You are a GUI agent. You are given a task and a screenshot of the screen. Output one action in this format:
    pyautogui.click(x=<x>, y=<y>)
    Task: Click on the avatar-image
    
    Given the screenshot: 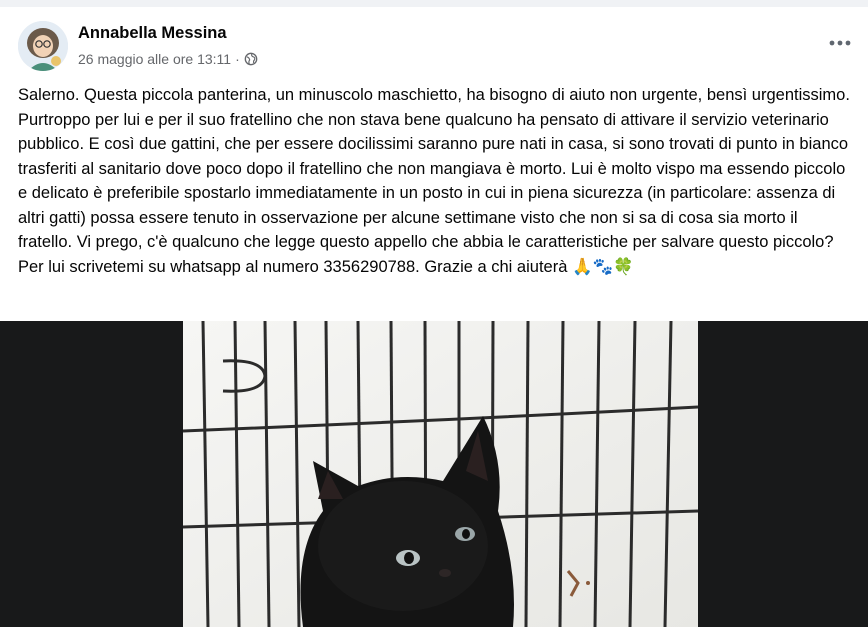 What is the action you would take?
    pyautogui.click(x=43, y=46)
    